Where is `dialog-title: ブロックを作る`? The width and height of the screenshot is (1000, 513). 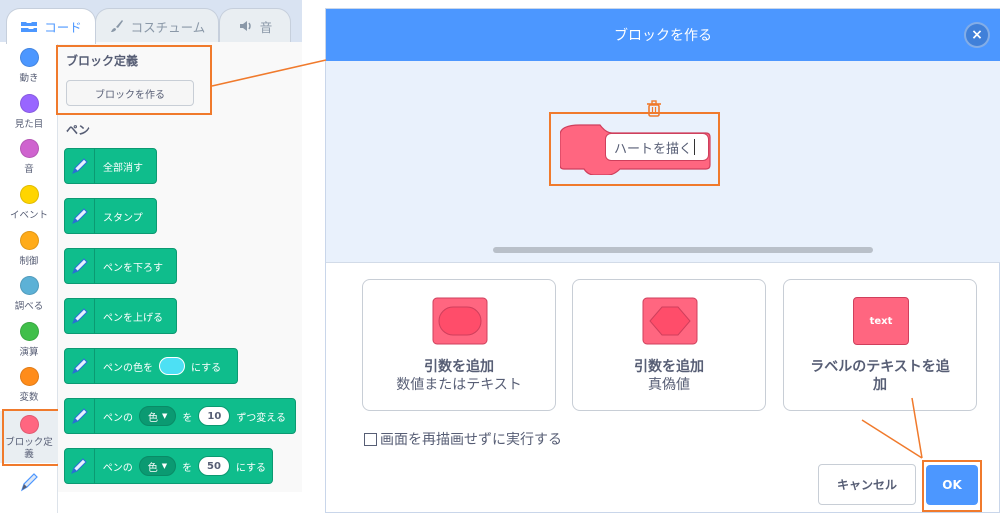
dialog-title: ブロックを作る is located at coordinates (663, 36).